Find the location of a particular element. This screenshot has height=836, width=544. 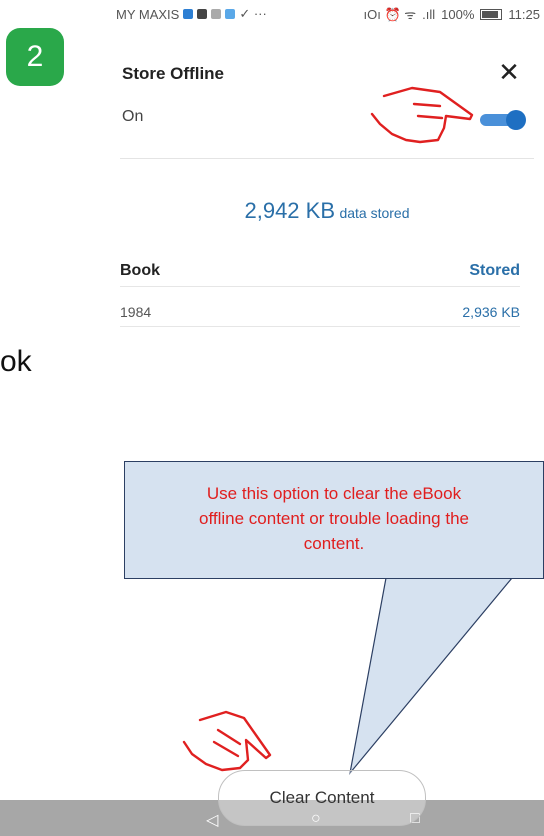

clear-content-label: Clear Content is located at coordinates (322, 797).